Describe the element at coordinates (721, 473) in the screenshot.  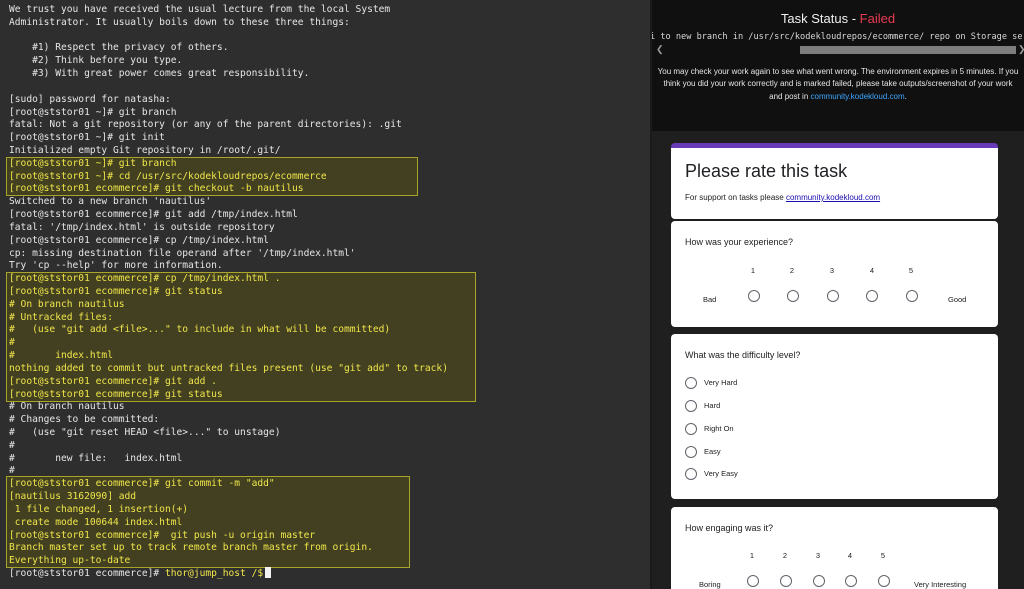
I see `difficulty-option-label: Very Easy` at that location.